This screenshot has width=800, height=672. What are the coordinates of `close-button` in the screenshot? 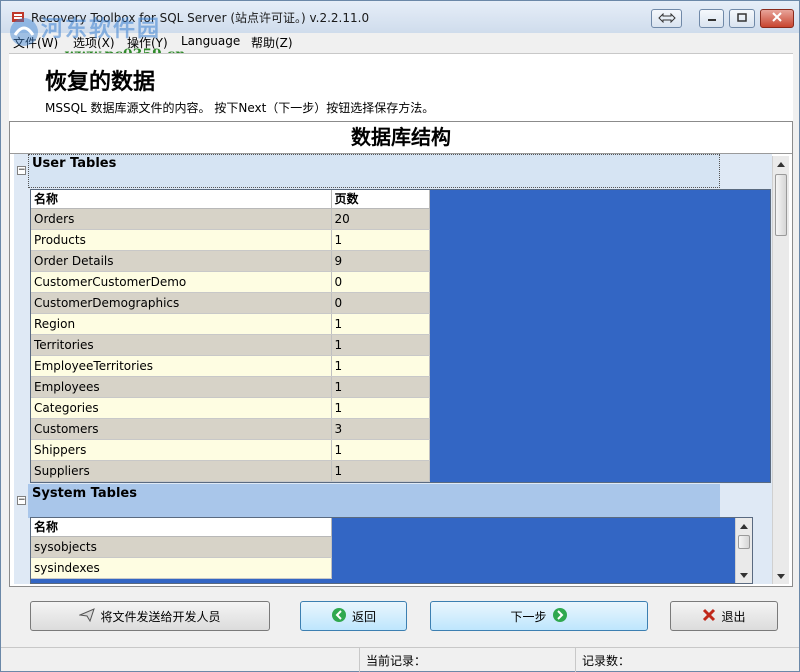 It's located at (777, 18).